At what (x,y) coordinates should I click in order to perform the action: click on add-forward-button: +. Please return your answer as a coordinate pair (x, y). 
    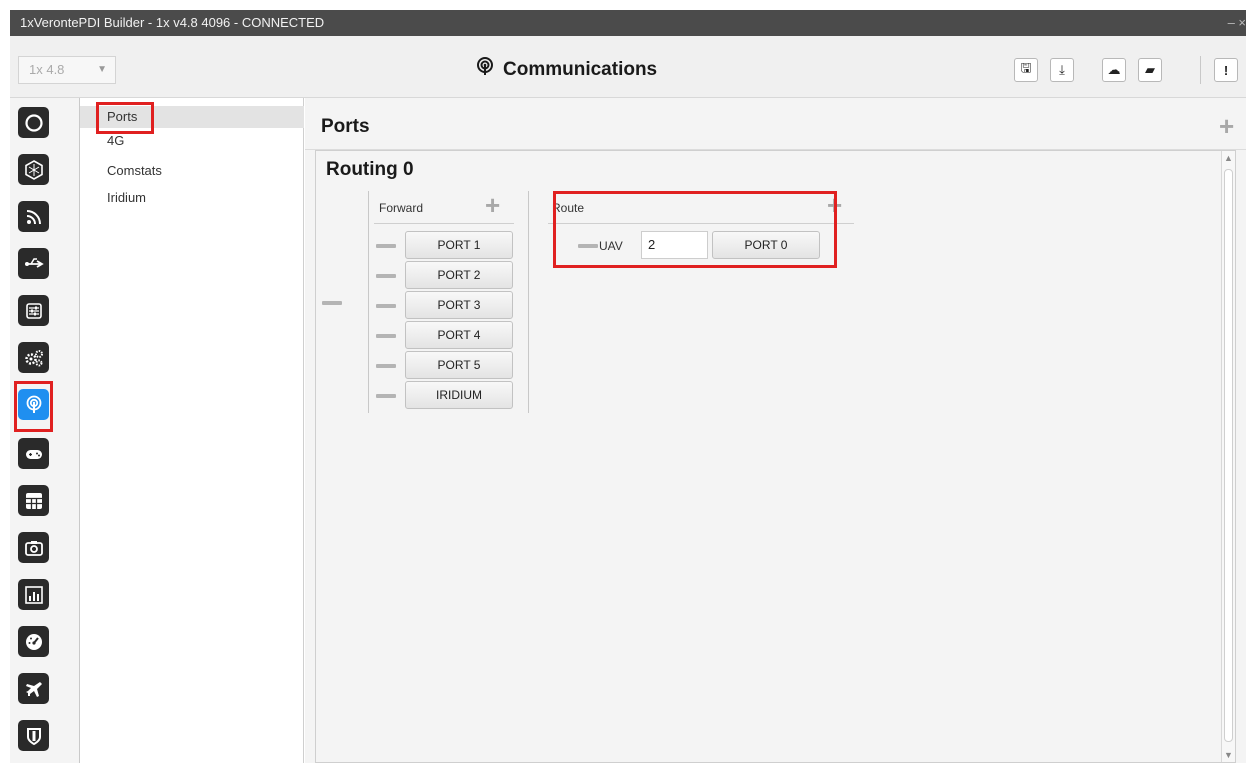
    Looking at the image, I should click on (492, 205).